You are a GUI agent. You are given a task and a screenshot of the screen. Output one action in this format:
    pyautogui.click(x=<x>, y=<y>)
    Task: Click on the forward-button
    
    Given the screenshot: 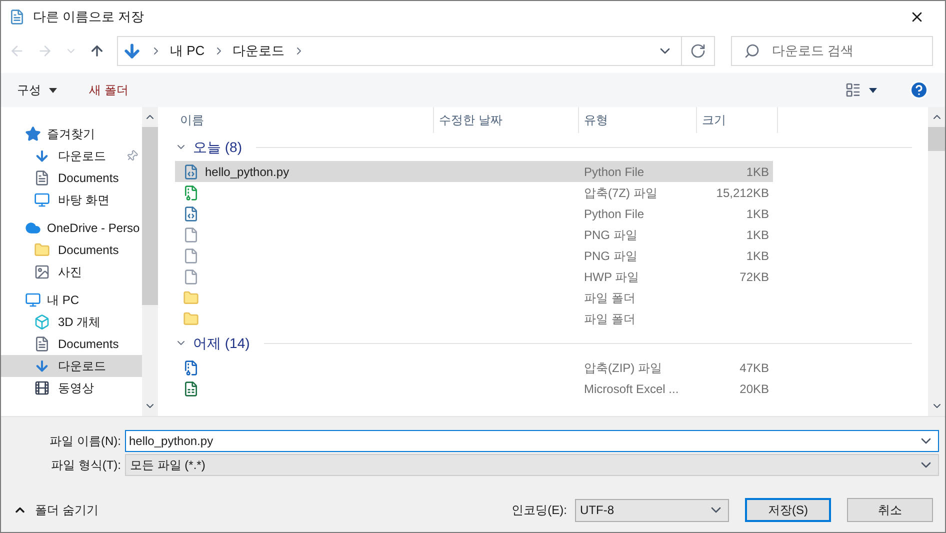 What is the action you would take?
    pyautogui.click(x=45, y=51)
    